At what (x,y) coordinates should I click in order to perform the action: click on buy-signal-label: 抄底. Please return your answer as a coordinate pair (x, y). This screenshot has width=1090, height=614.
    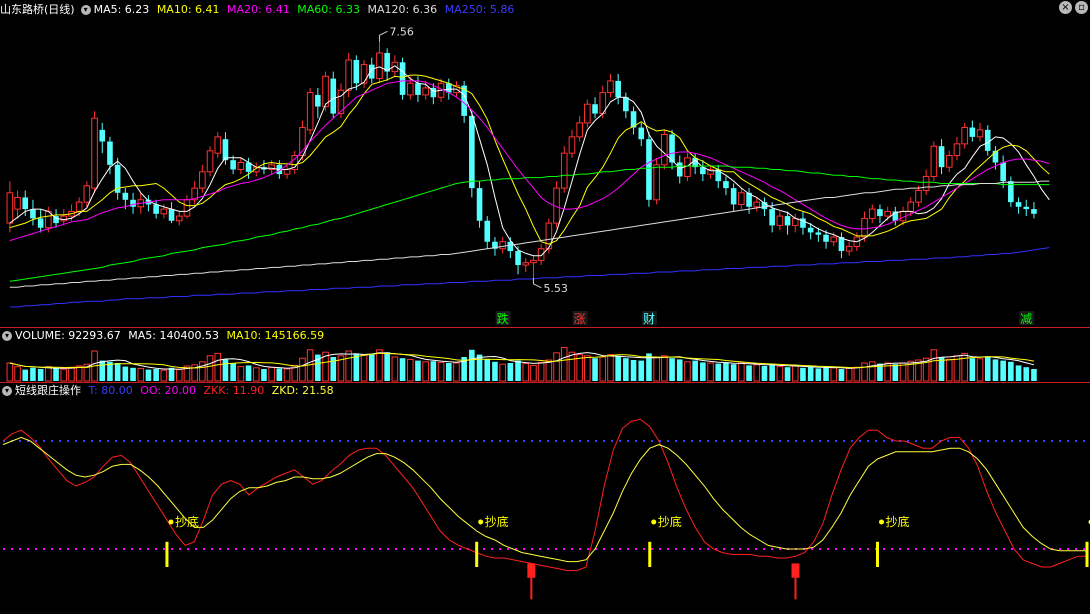
    Looking at the image, I should click on (187, 521).